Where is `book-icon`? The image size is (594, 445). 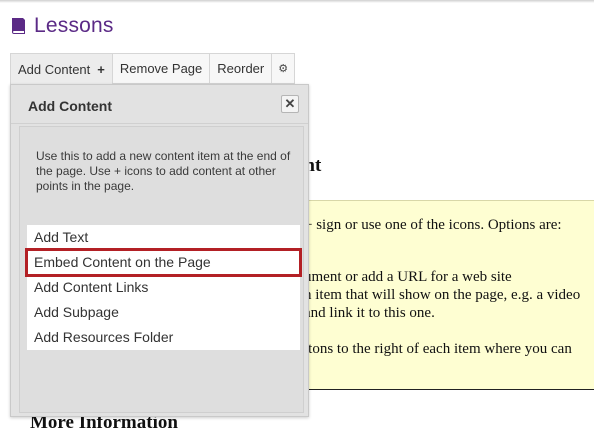 book-icon is located at coordinates (18, 26).